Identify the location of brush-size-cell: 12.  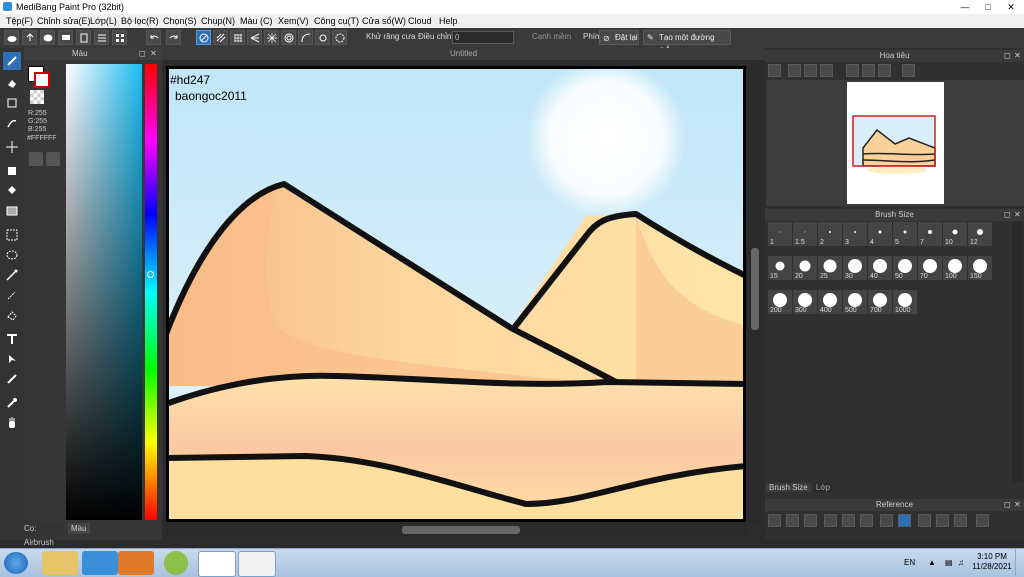
(980, 234).